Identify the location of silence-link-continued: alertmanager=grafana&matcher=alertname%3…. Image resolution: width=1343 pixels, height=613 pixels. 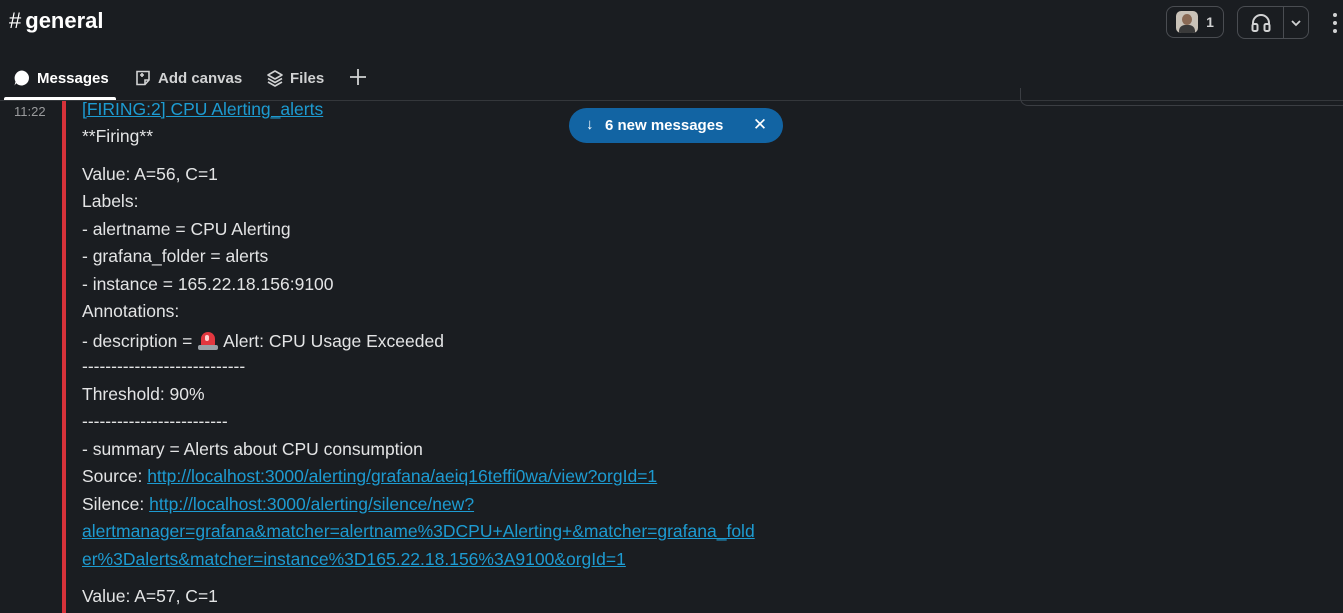
(418, 531).